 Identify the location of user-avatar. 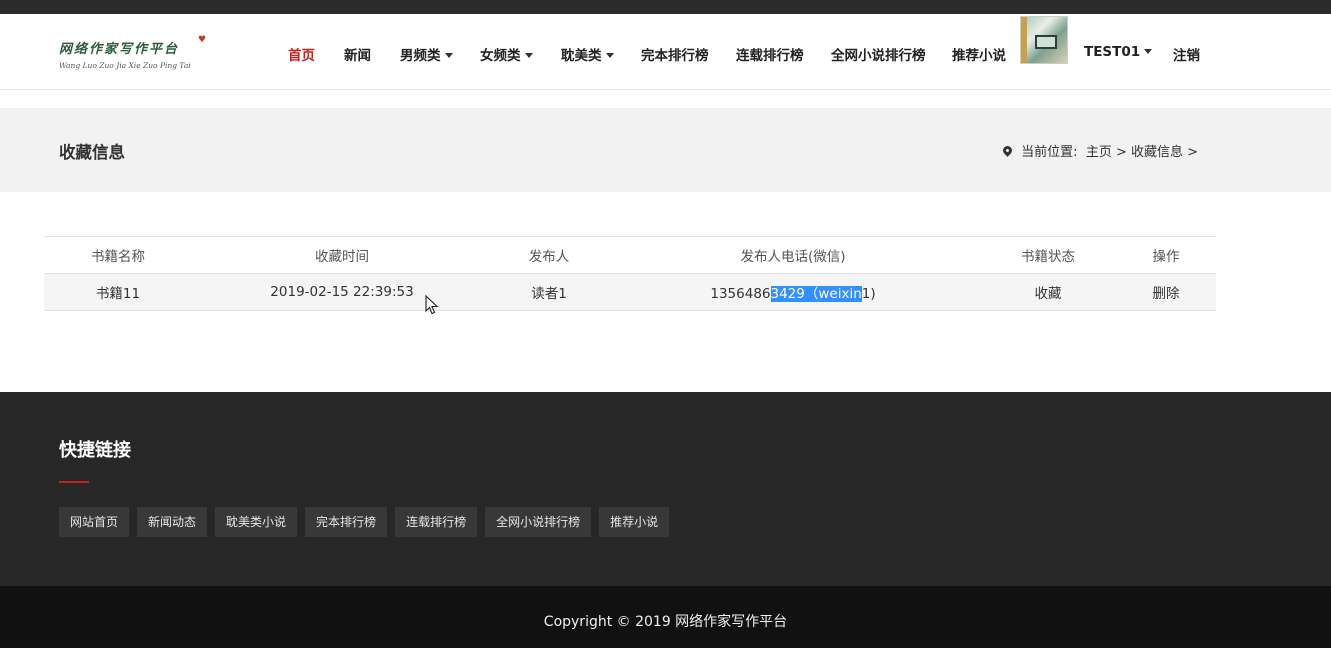
(1044, 40).